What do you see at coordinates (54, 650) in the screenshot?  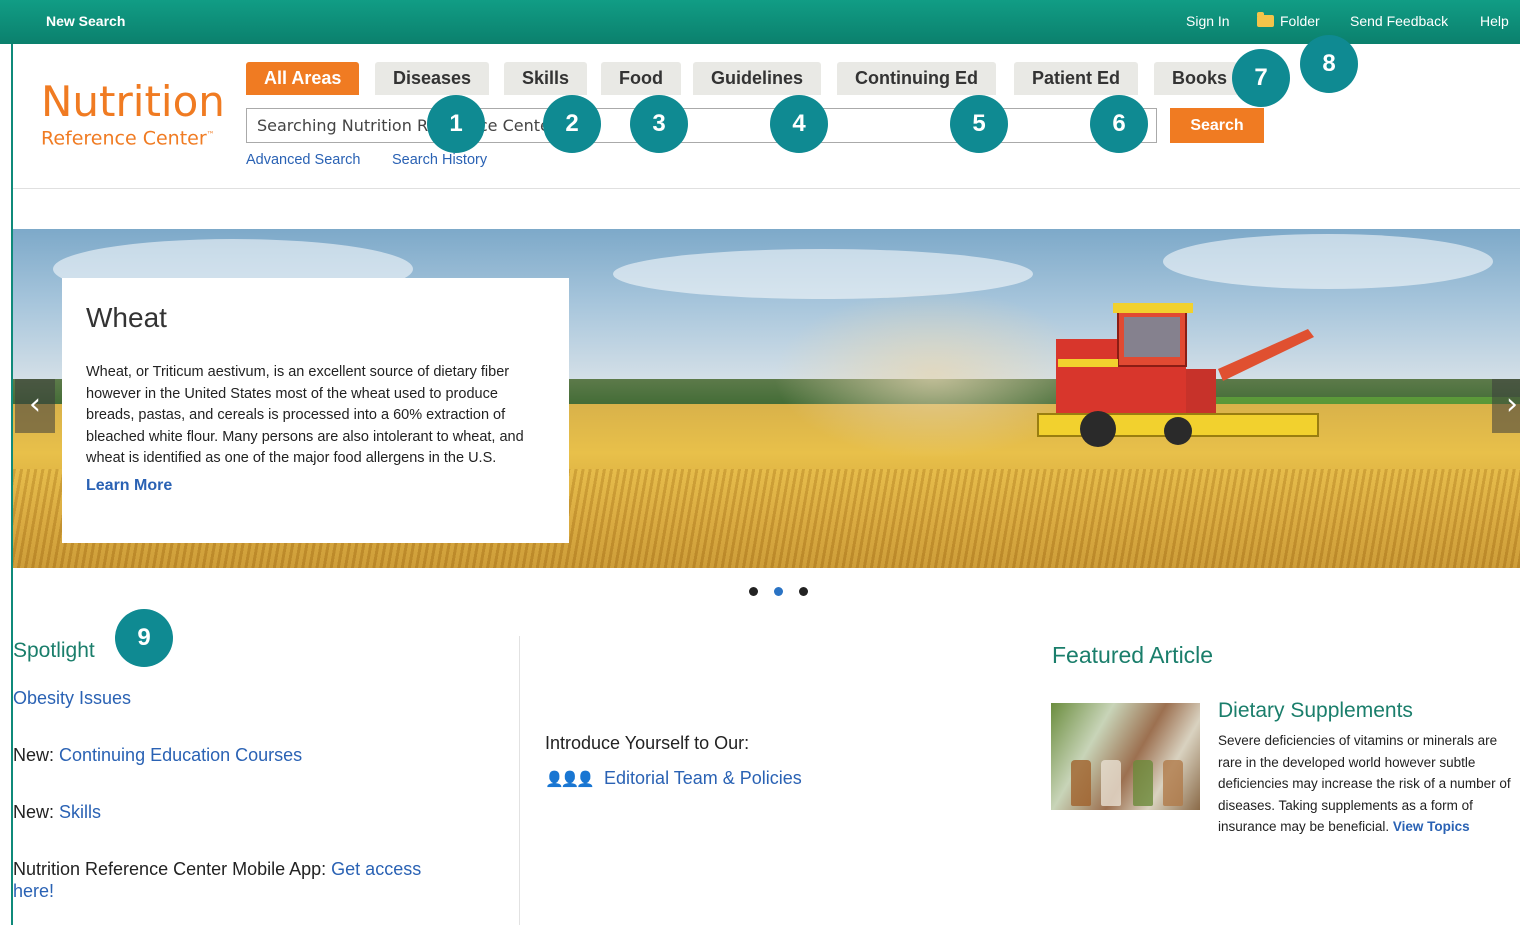 I see `spotlight-heading: Spotlight` at bounding box center [54, 650].